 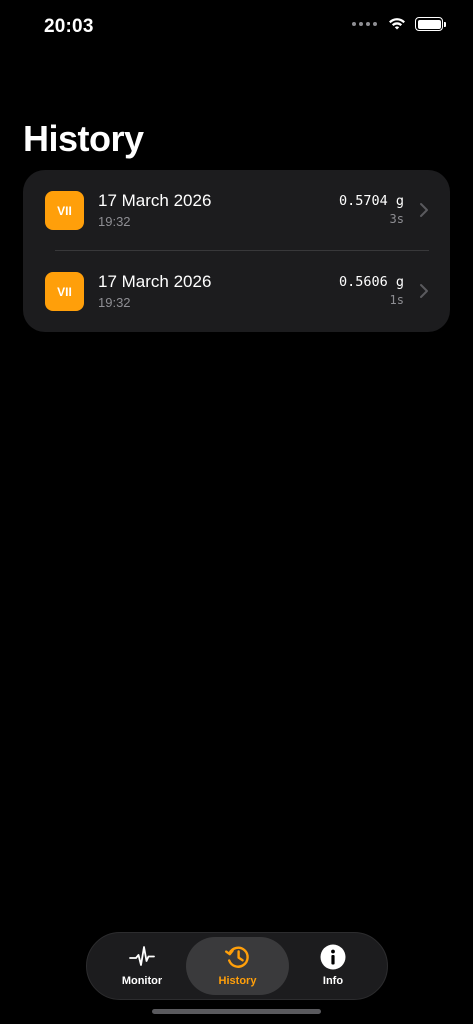 What do you see at coordinates (333, 981) in the screenshot?
I see `tab-label: Info` at bounding box center [333, 981].